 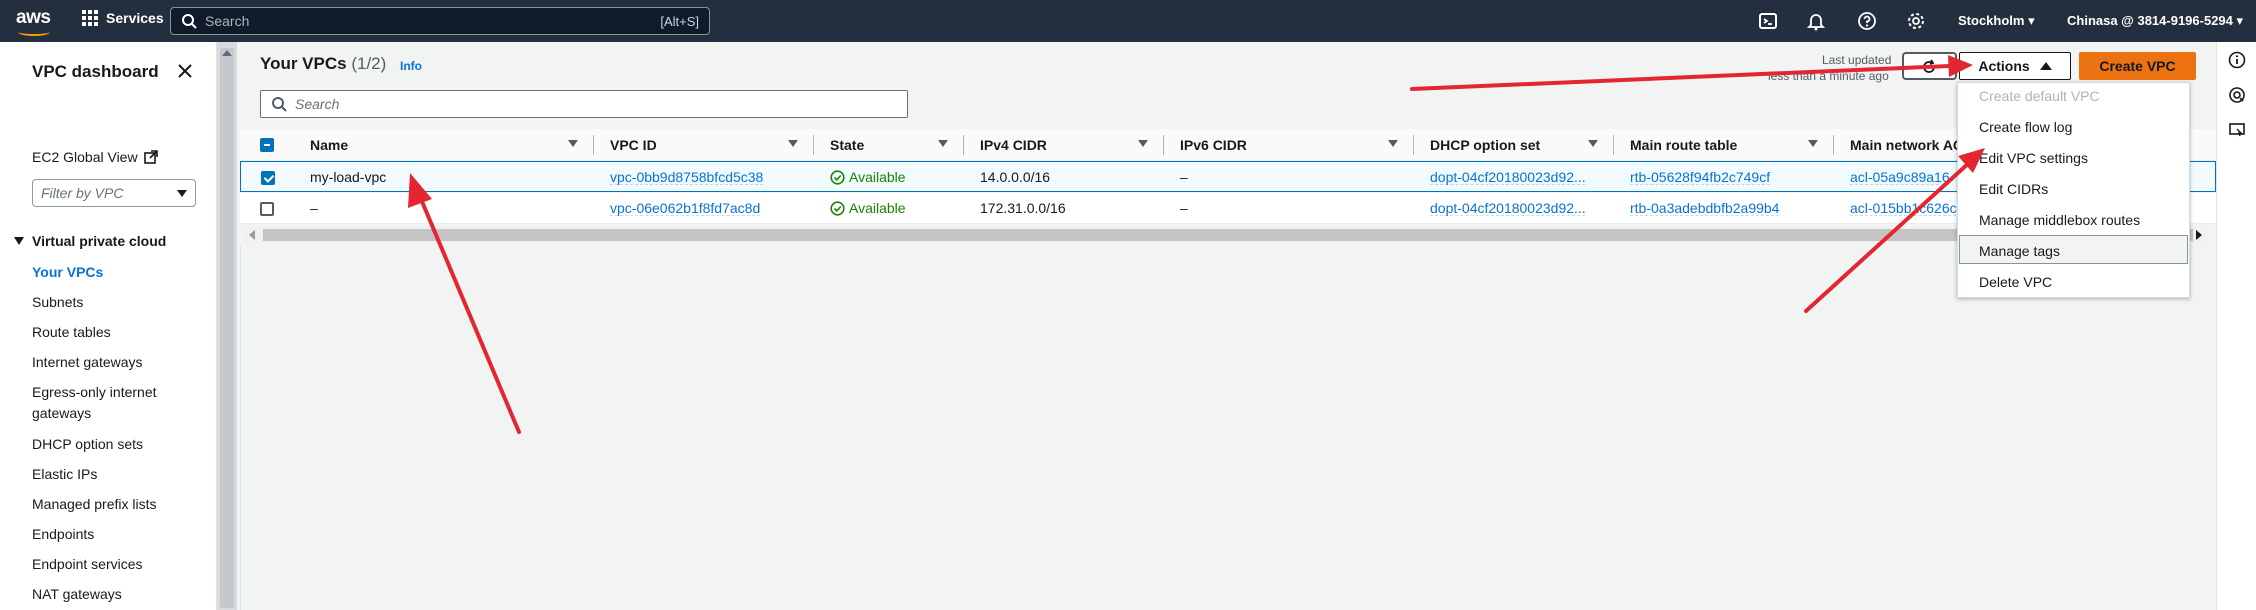 What do you see at coordinates (36, 21) in the screenshot?
I see `aws-logo: aws` at bounding box center [36, 21].